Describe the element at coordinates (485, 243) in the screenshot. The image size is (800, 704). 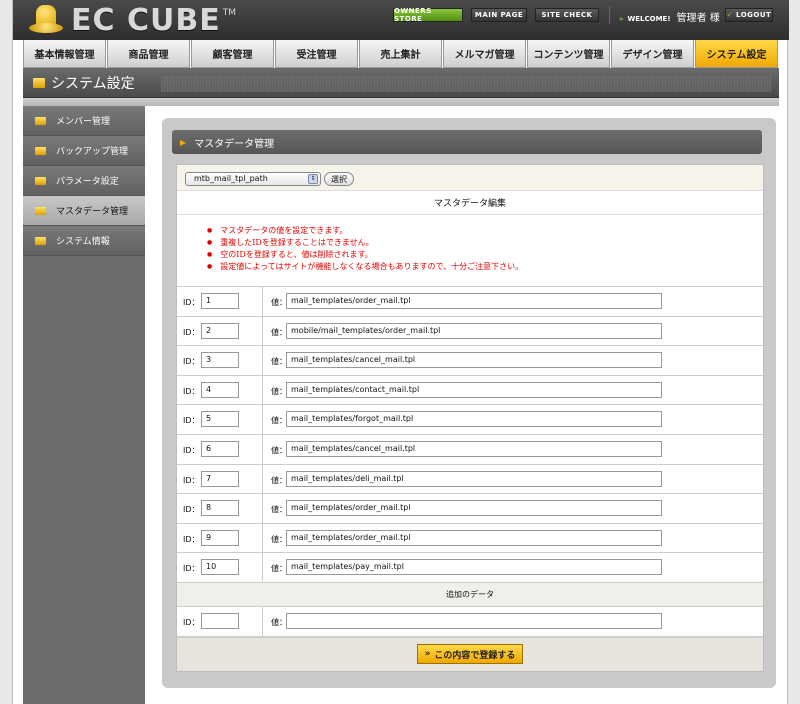
I see `note-item: 重複したIDを登録することはできません。` at that location.